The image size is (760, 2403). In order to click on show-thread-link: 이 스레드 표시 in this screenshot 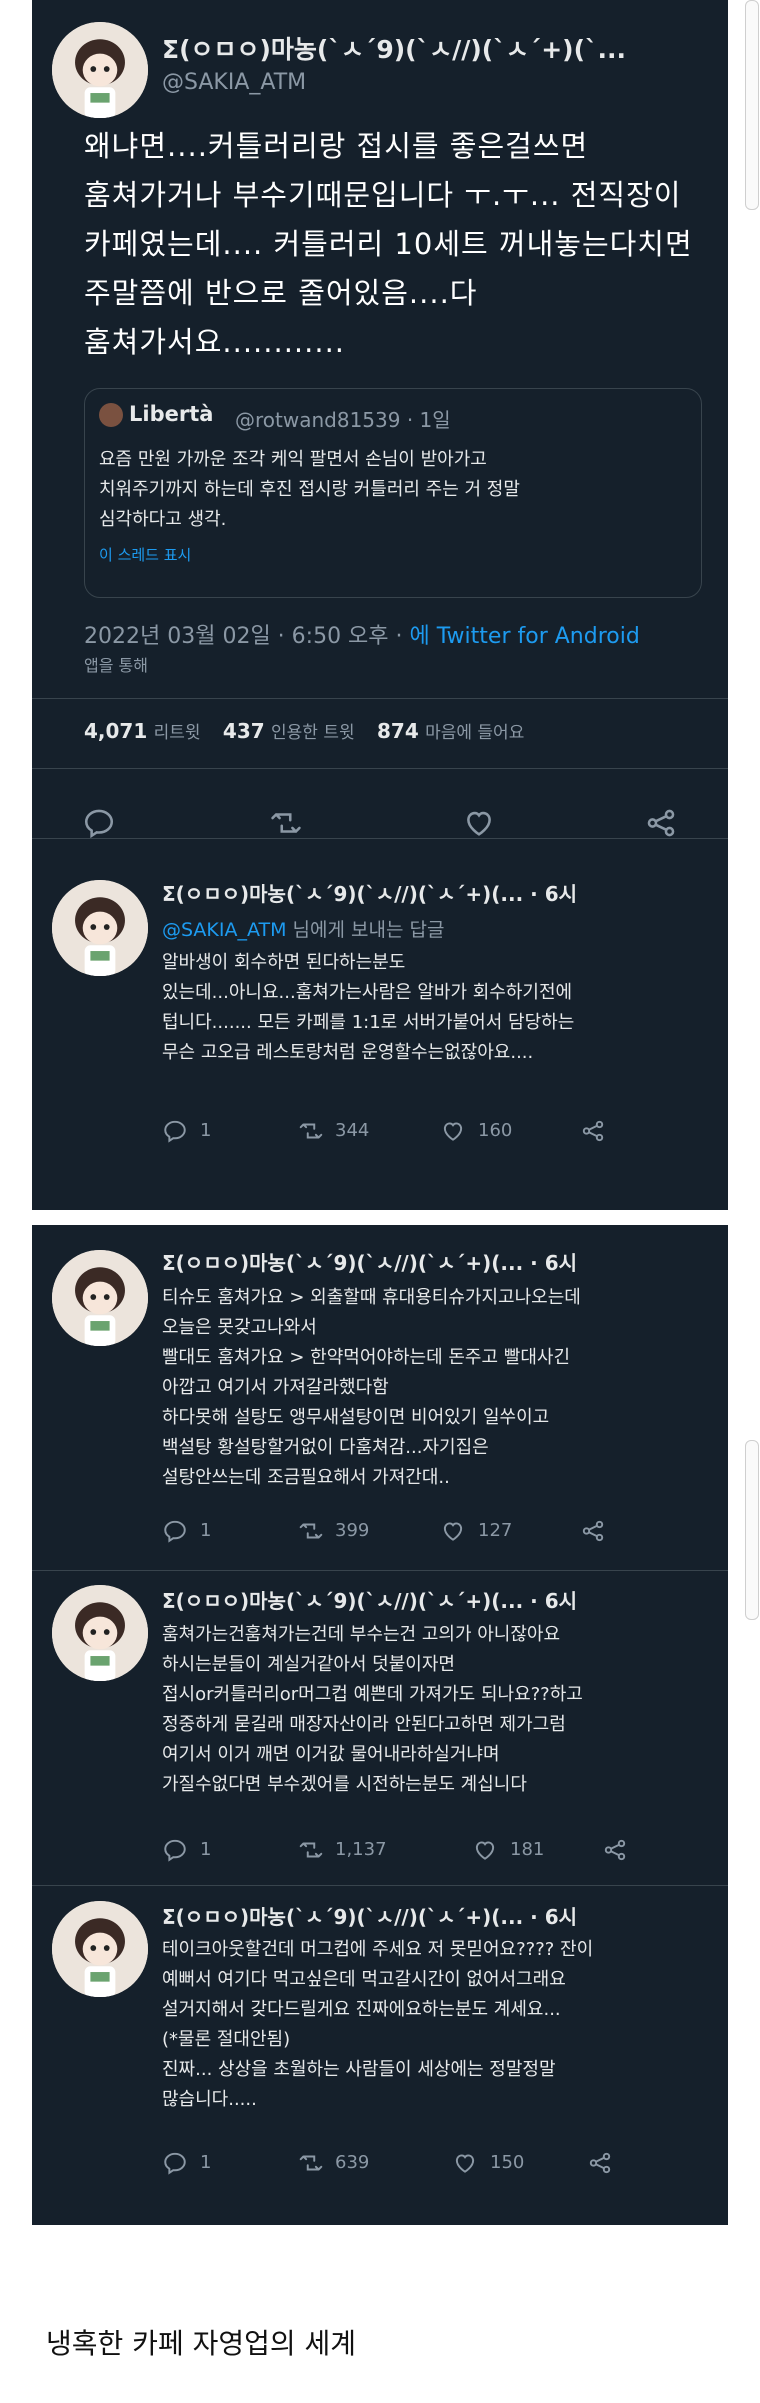, I will do `click(145, 554)`.